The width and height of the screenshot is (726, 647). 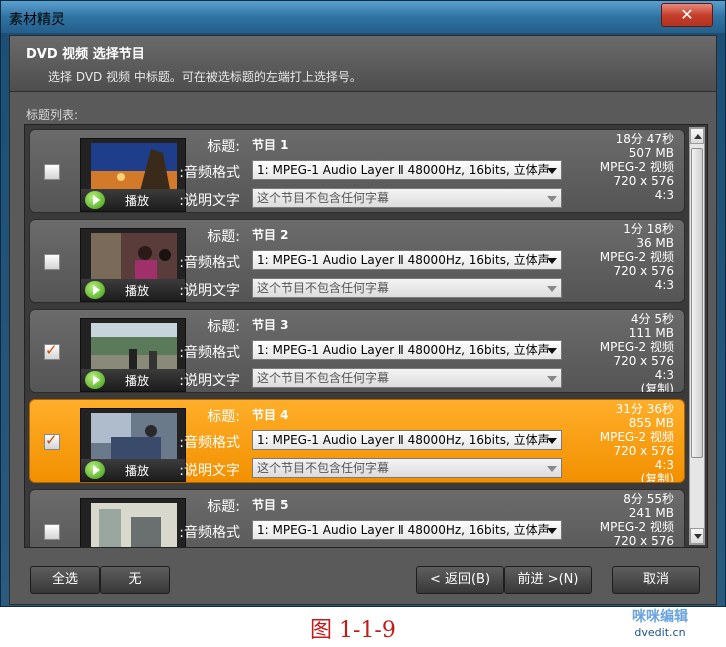 I want to click on close-button: ✕, so click(x=687, y=15).